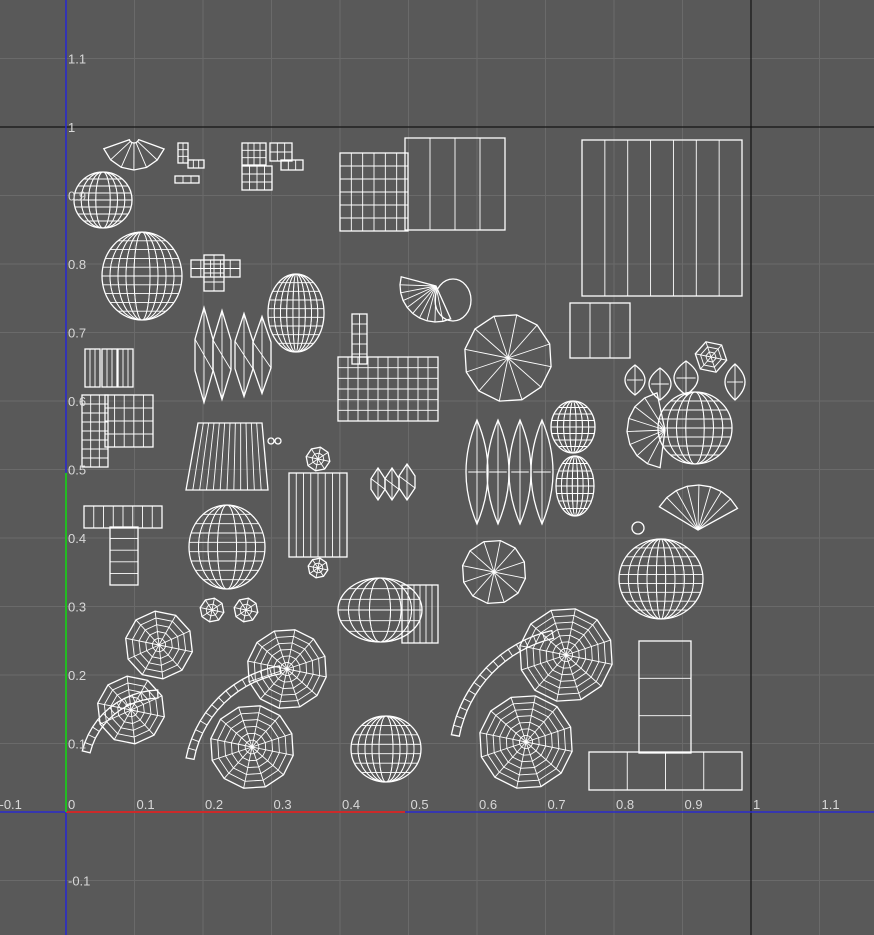 This screenshot has width=874, height=935. What do you see at coordinates (77, 333) in the screenshot?
I see `v-tick-label: 0.7` at bounding box center [77, 333].